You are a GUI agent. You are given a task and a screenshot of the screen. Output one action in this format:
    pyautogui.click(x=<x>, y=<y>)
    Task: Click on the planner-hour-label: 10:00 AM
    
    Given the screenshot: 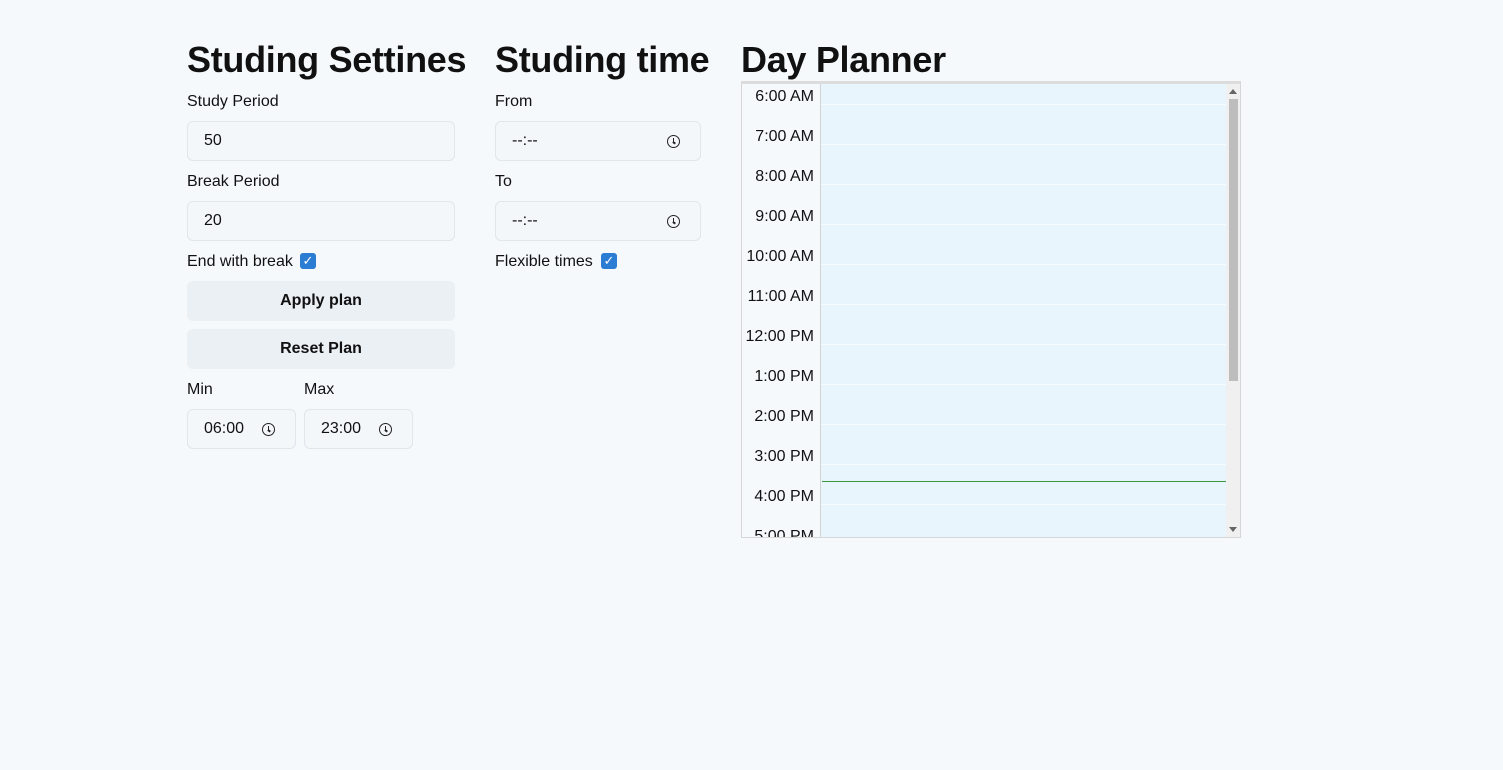 What is the action you would take?
    pyautogui.click(x=781, y=264)
    